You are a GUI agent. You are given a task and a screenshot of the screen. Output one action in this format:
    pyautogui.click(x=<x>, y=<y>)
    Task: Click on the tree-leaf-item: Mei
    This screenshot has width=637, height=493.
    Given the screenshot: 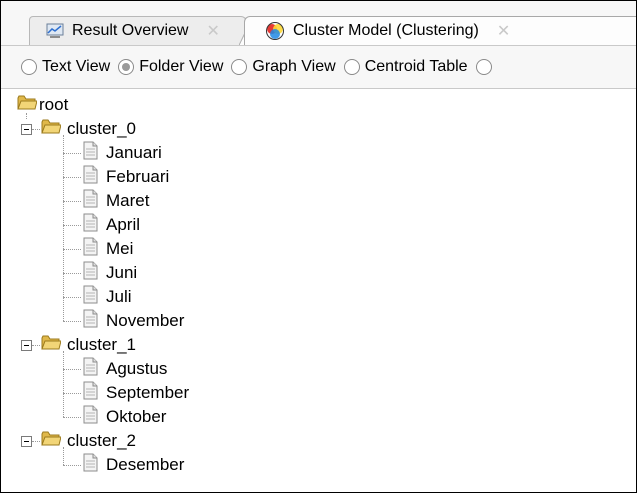 What is the action you would take?
    pyautogui.click(x=108, y=249)
    